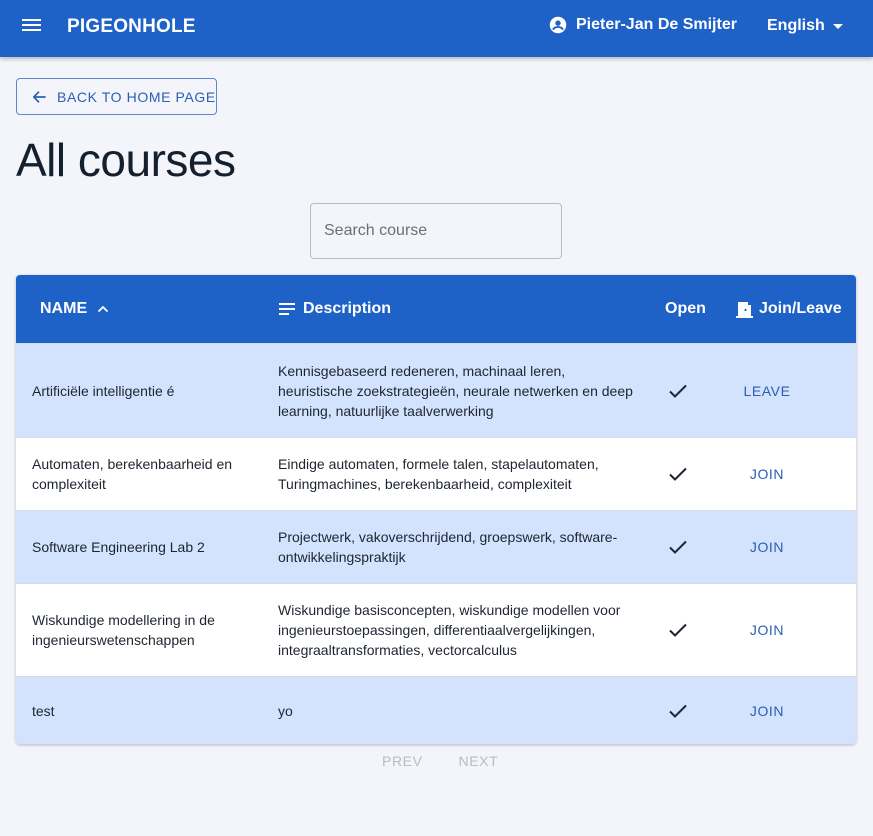 The width and height of the screenshot is (873, 836). Describe the element at coordinates (118, 547) in the screenshot. I see `course-name: Software Engineering Lab 2` at that location.